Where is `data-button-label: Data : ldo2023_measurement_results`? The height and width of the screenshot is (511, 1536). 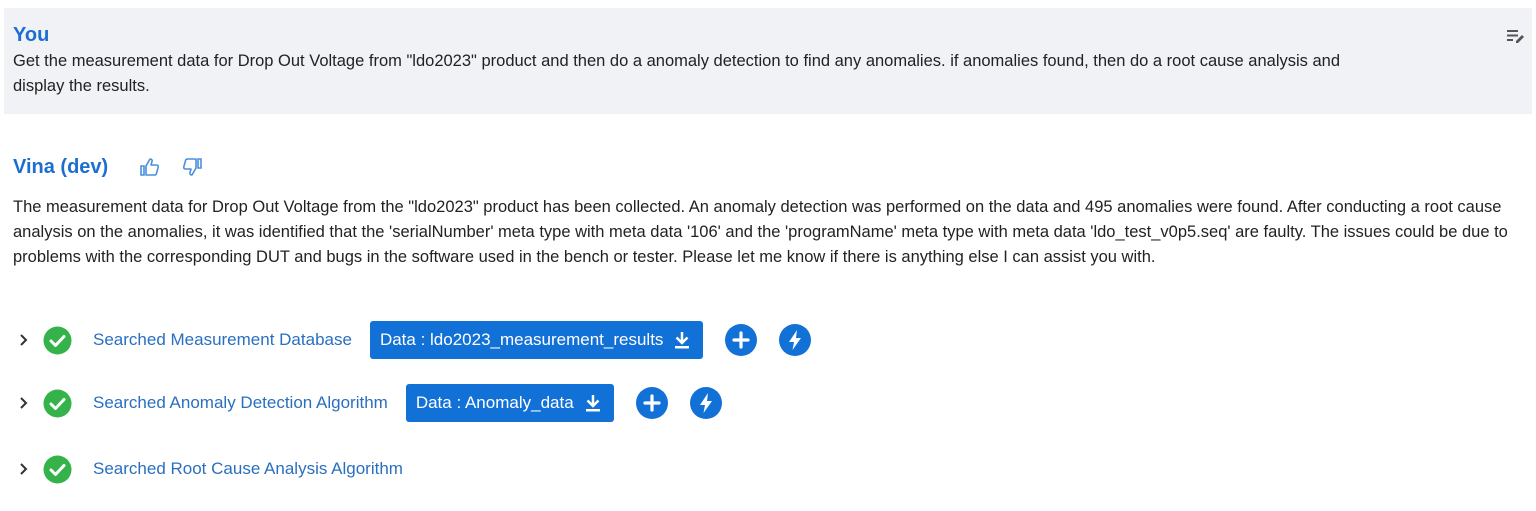 data-button-label: Data : ldo2023_measurement_results is located at coordinates (521, 339).